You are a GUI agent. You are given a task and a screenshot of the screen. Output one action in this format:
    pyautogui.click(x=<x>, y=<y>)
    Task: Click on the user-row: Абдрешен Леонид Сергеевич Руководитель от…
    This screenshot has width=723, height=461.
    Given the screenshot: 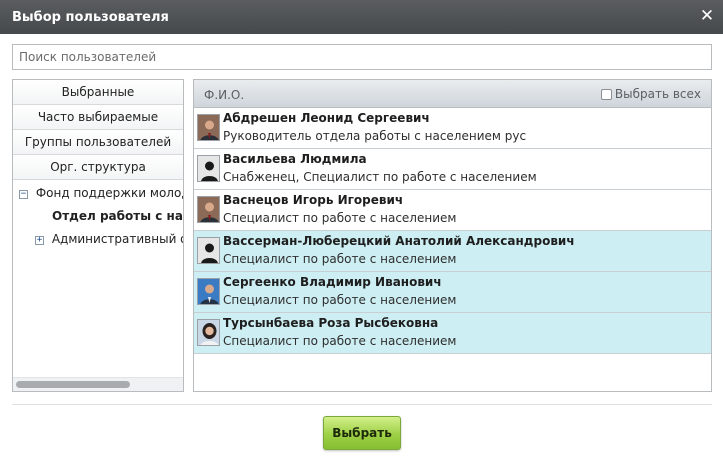 What is the action you would take?
    pyautogui.click(x=452, y=128)
    